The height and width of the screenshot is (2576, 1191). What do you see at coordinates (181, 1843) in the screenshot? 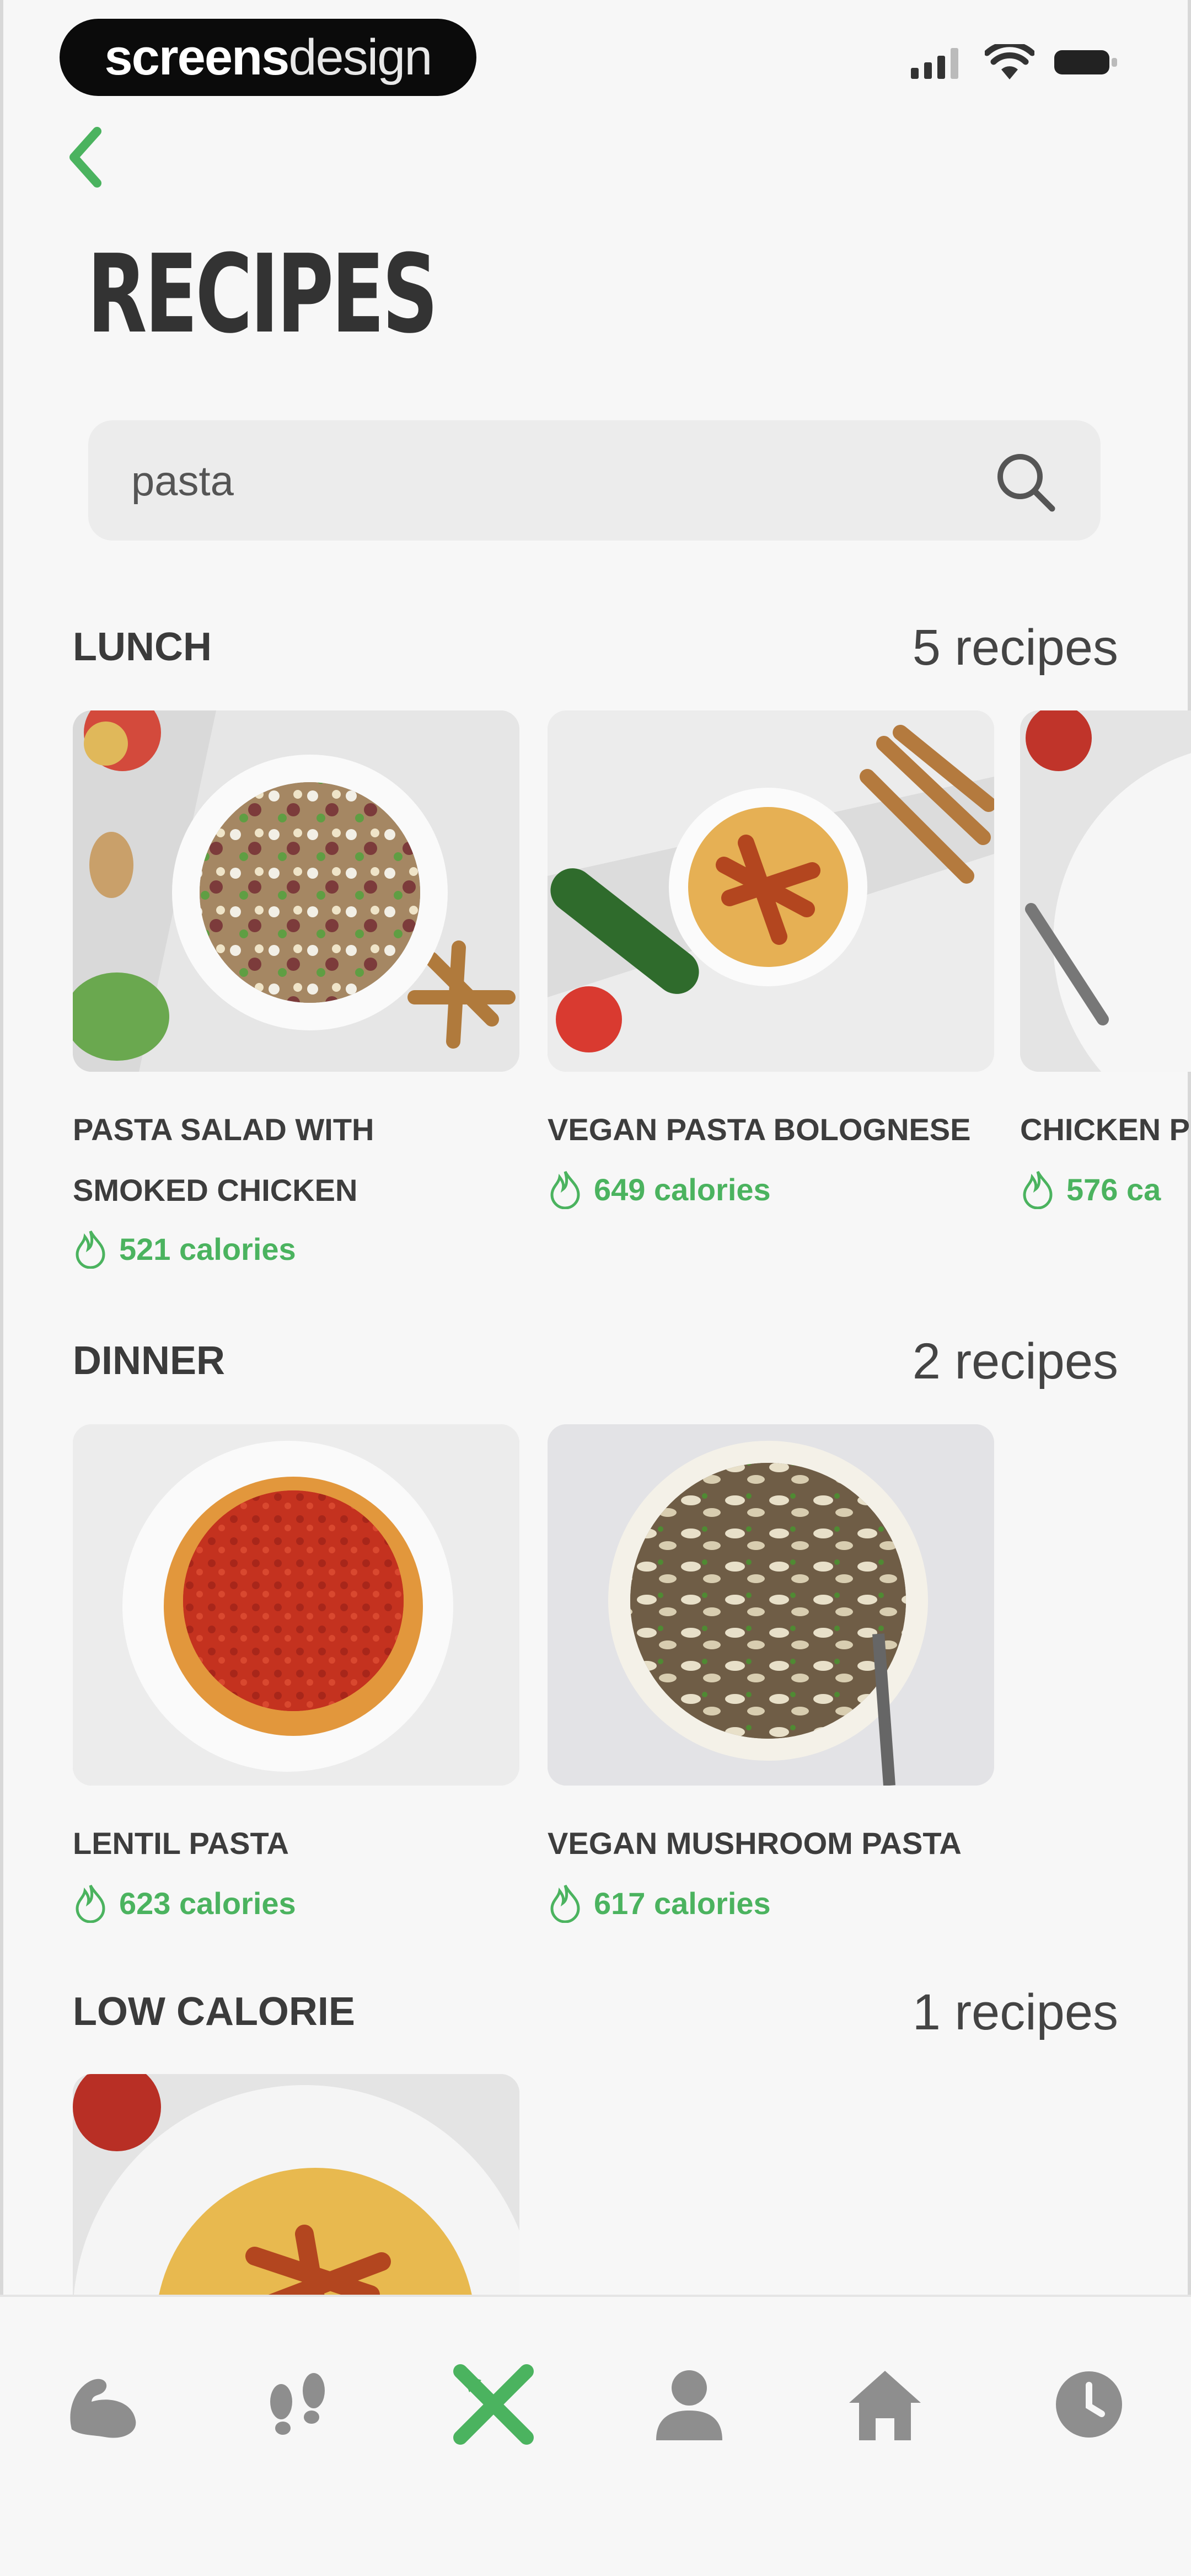
I see `recipe-name: LENTIL PASTA` at bounding box center [181, 1843].